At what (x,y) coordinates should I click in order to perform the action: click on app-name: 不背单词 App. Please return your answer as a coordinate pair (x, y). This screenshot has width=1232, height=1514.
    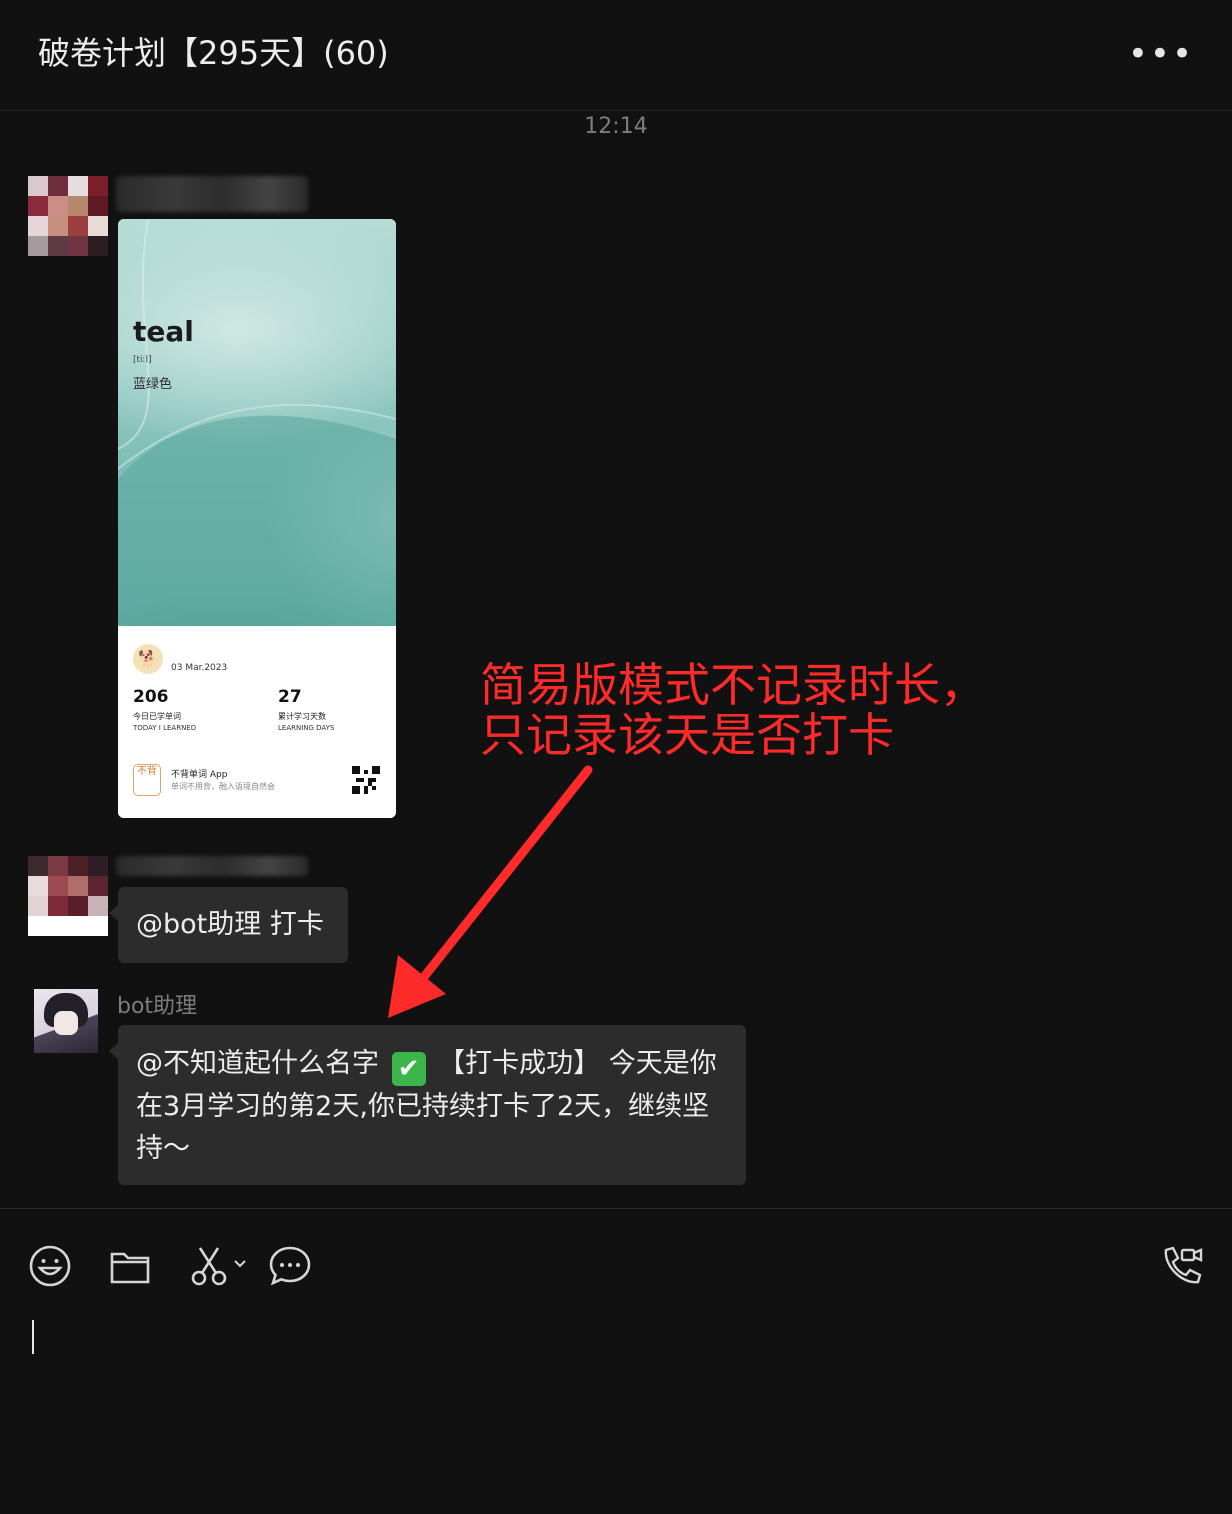
    Looking at the image, I should click on (199, 775).